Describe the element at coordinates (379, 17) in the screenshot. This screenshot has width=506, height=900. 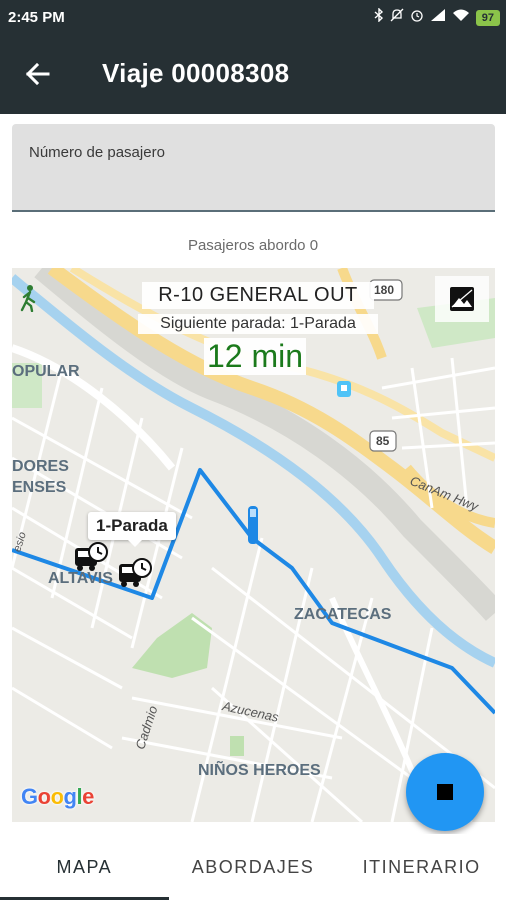
I see `bluetooth-icon` at that location.